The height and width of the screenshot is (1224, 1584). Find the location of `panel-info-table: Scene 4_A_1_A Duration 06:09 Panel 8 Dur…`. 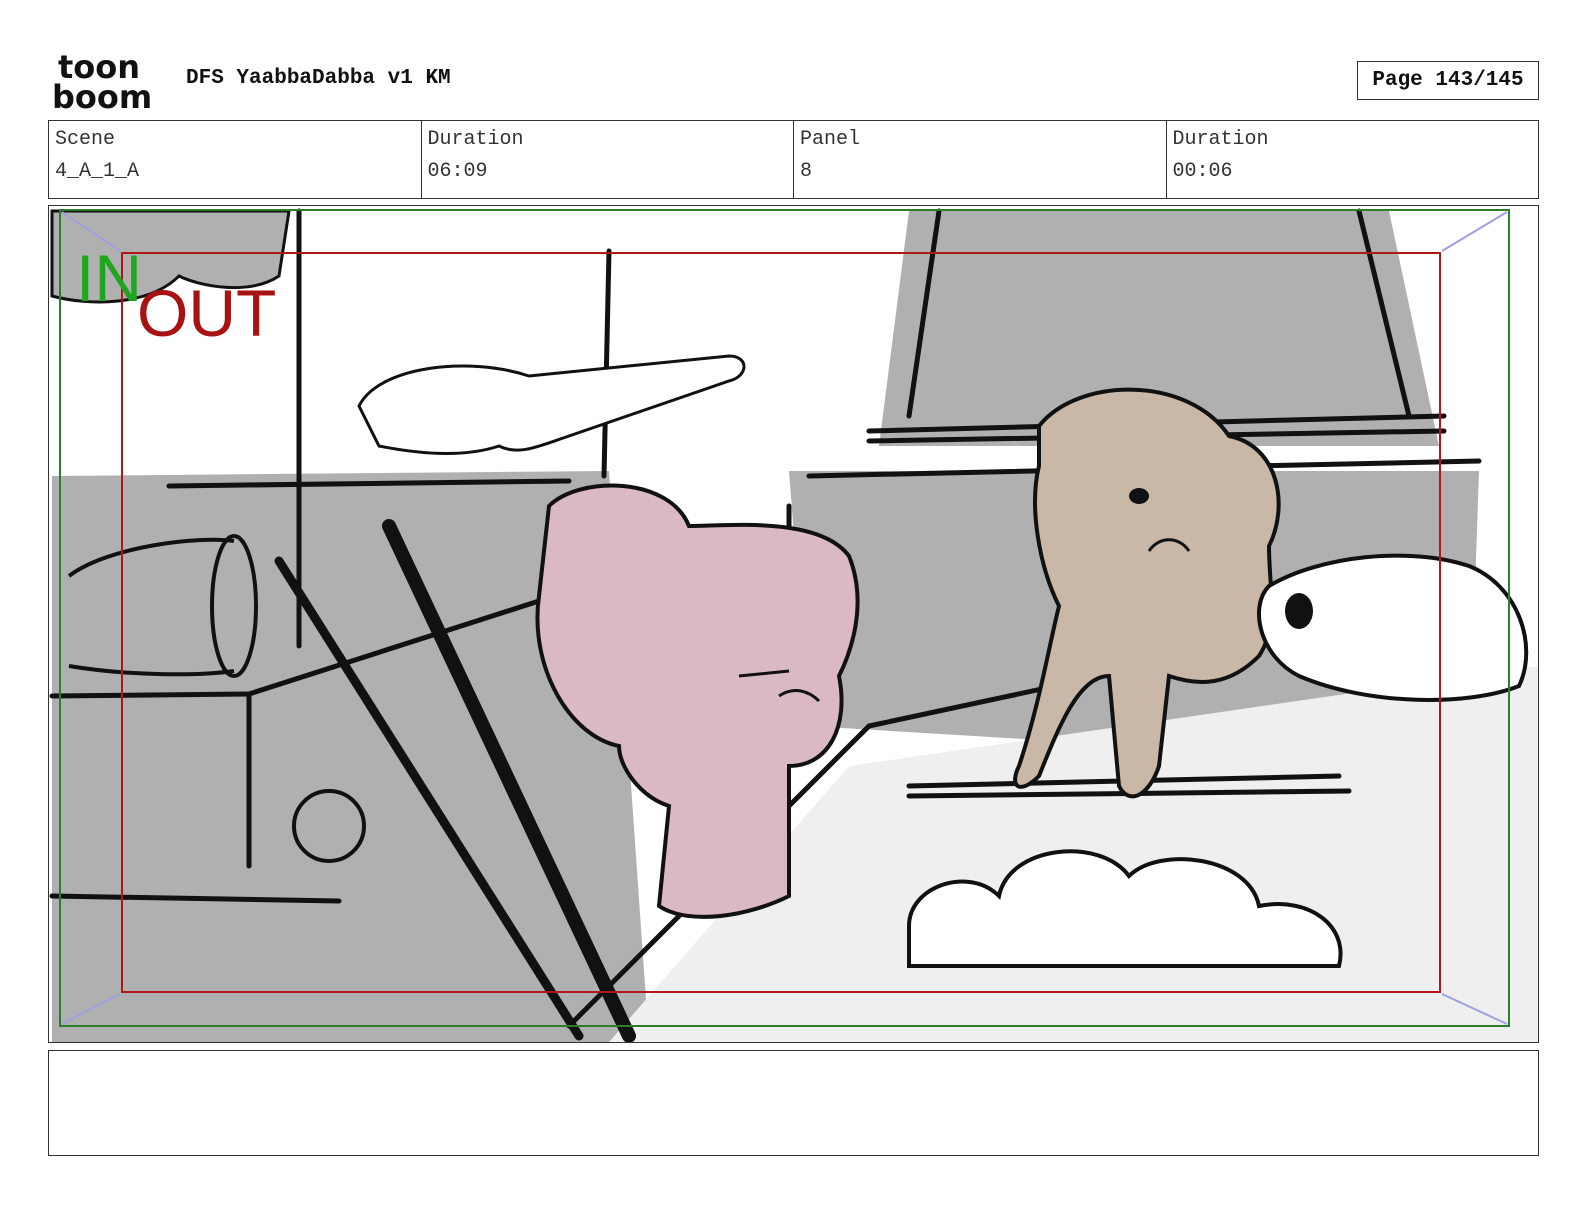

panel-info-table: Scene 4_A_1_A Duration 06:09 Panel 8 Dur… is located at coordinates (793, 159).